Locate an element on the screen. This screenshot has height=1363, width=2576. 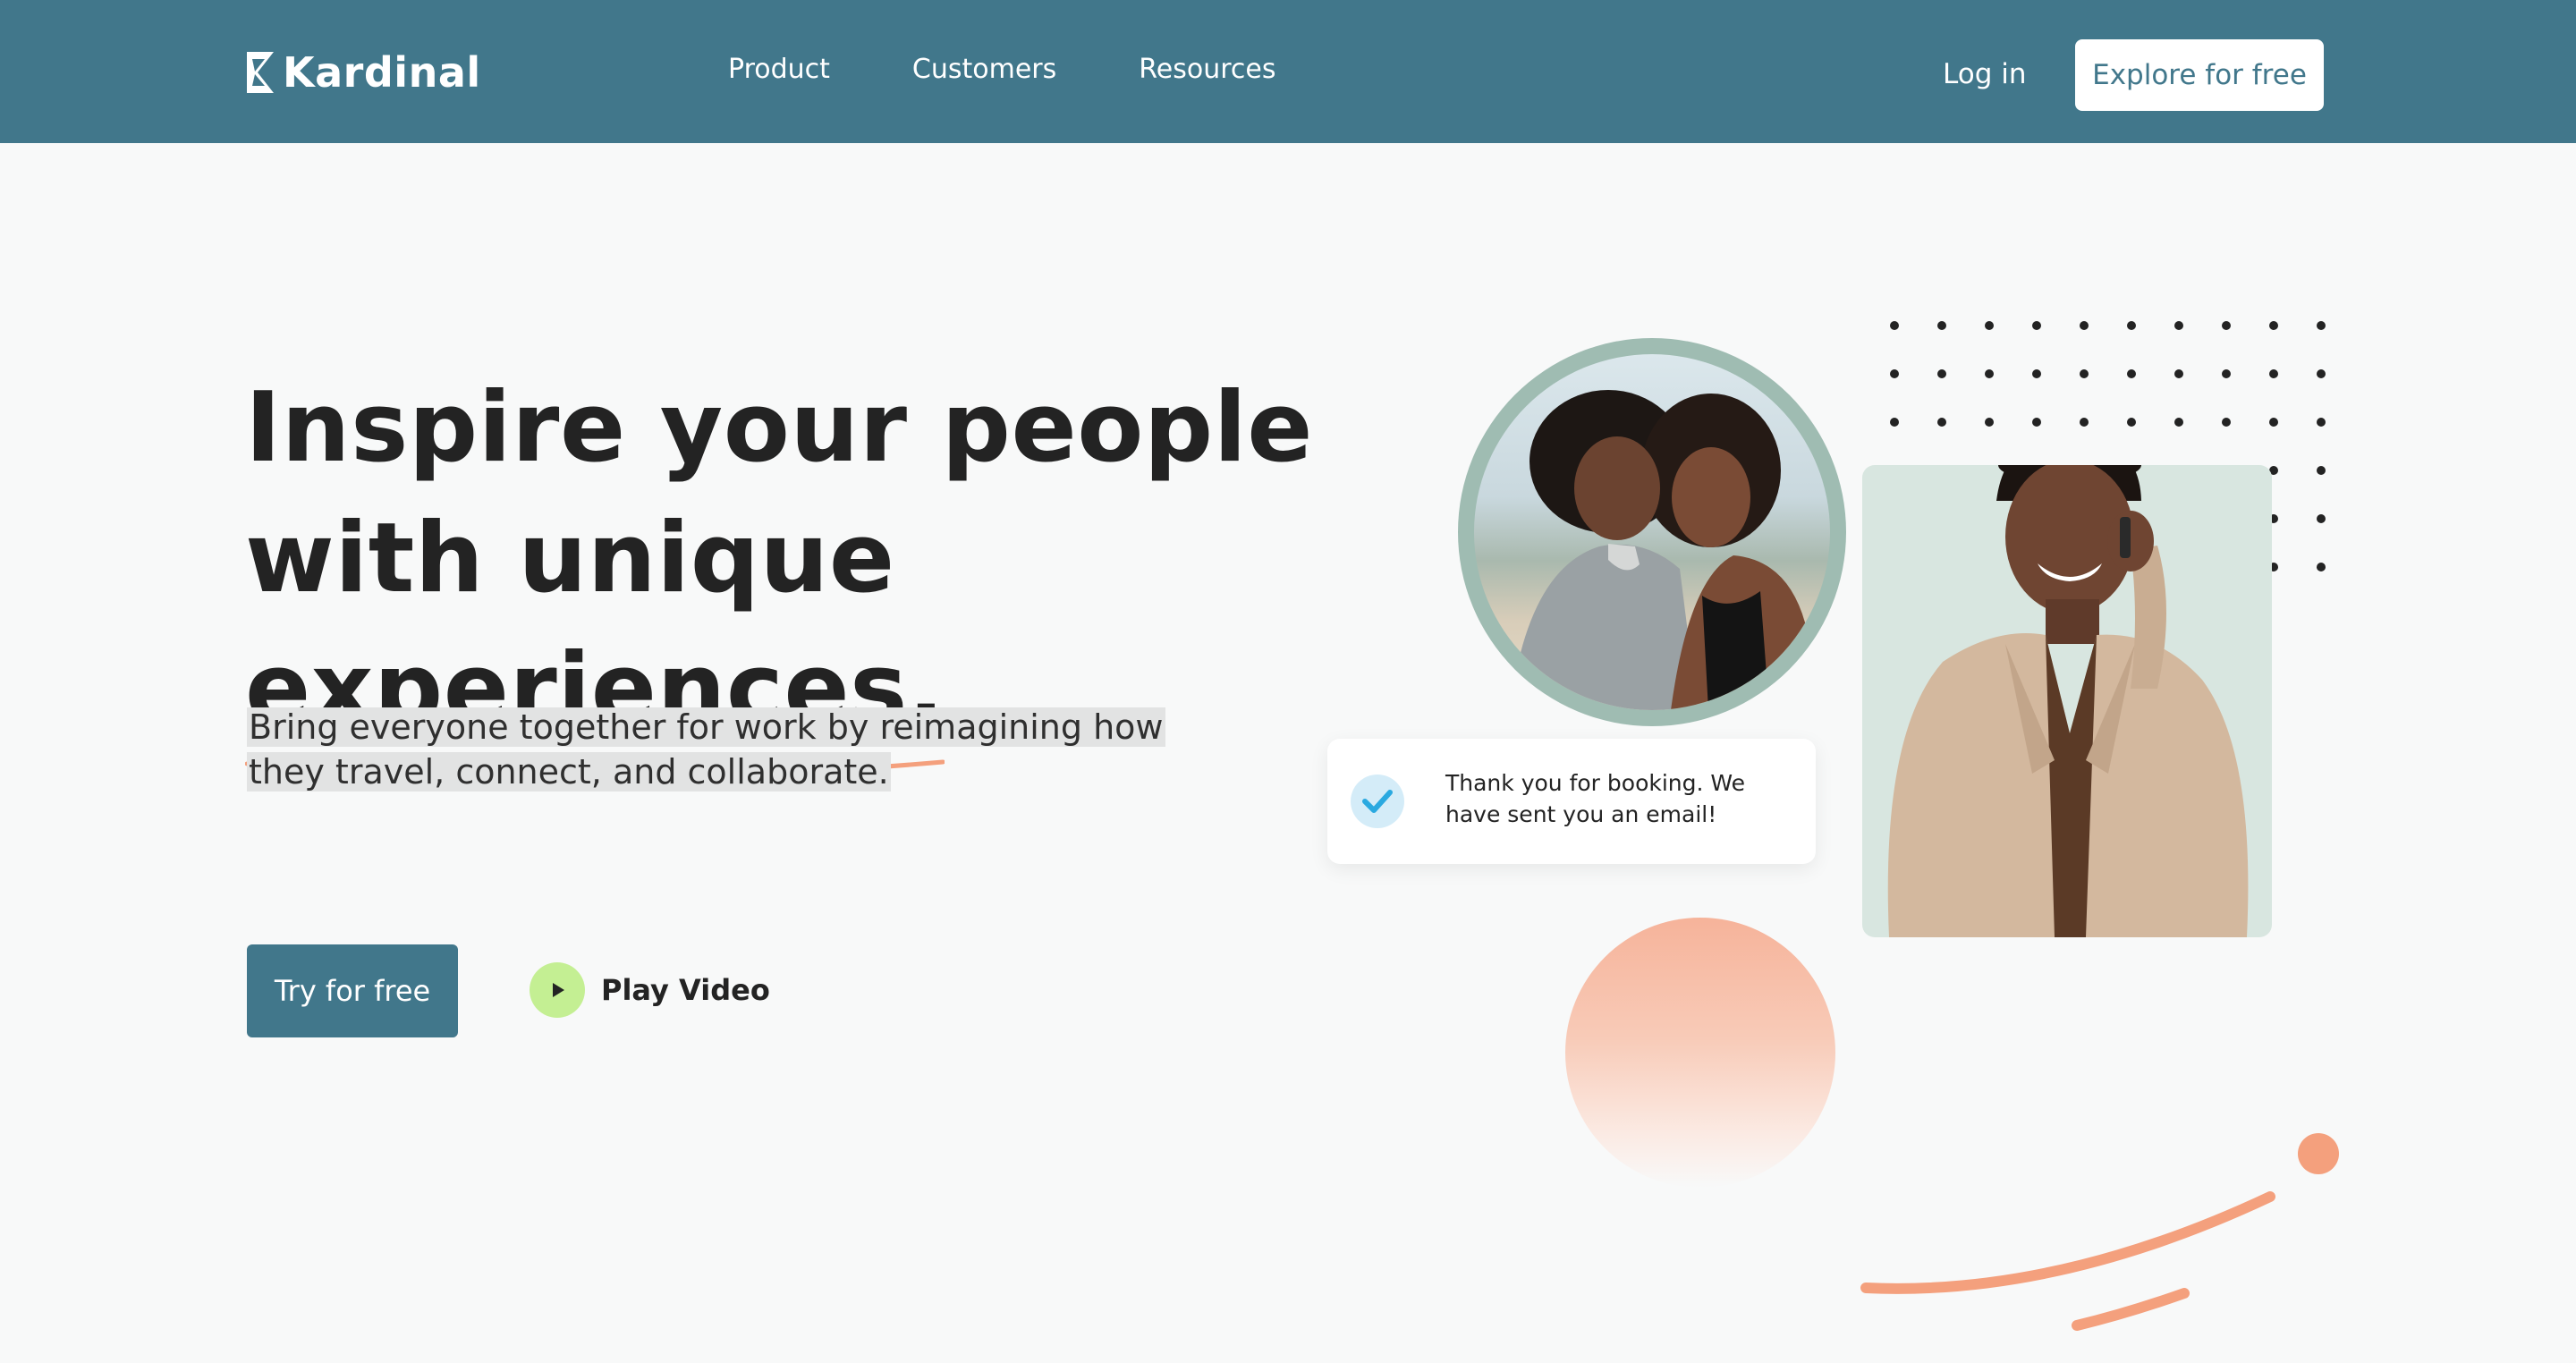
login-link: Log in is located at coordinates (1984, 75).